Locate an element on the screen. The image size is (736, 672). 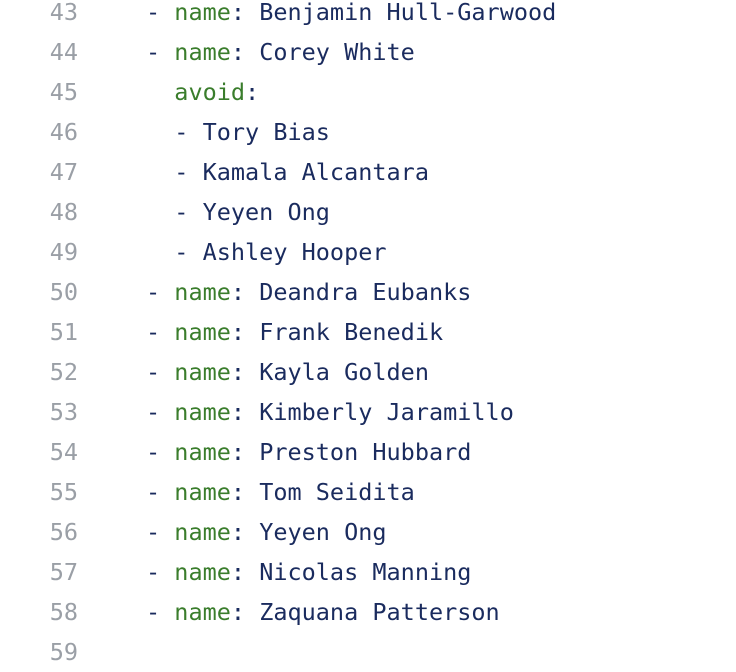
code-line: 56 - name: Yeyen Ong is located at coordinates (368, 532).